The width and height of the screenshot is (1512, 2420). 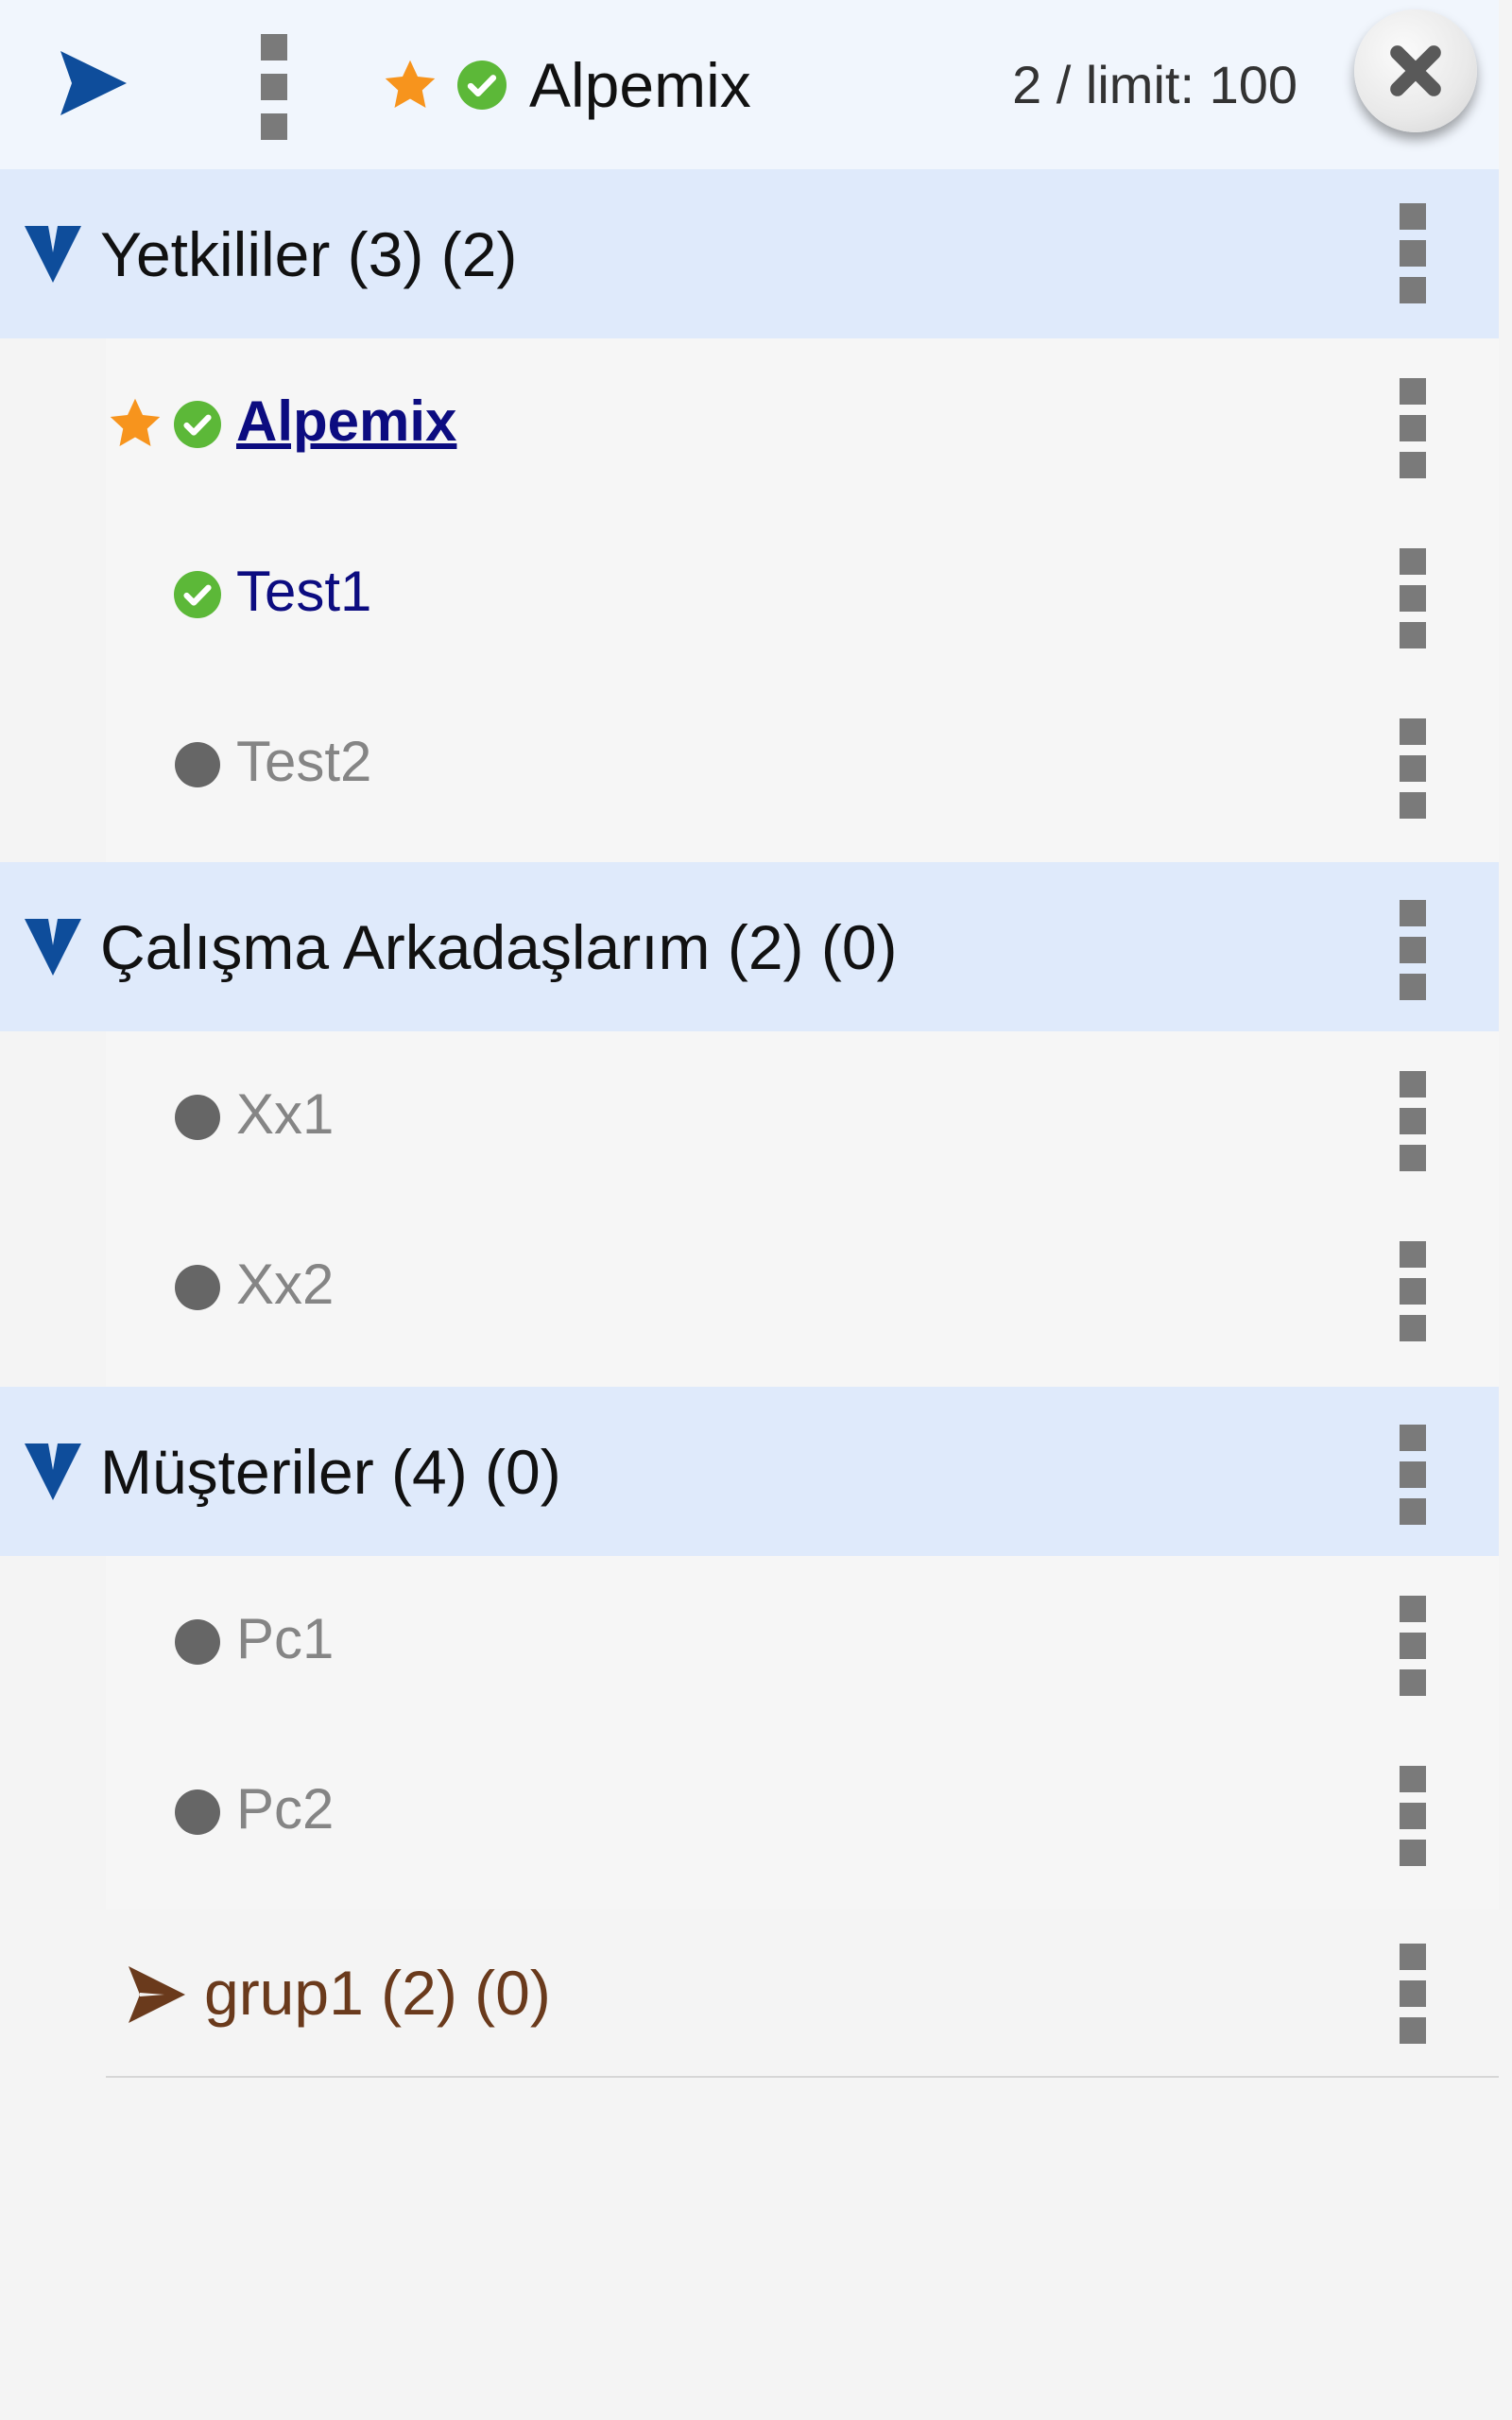 What do you see at coordinates (285, 1809) in the screenshot?
I see `contact-name: Pc2` at bounding box center [285, 1809].